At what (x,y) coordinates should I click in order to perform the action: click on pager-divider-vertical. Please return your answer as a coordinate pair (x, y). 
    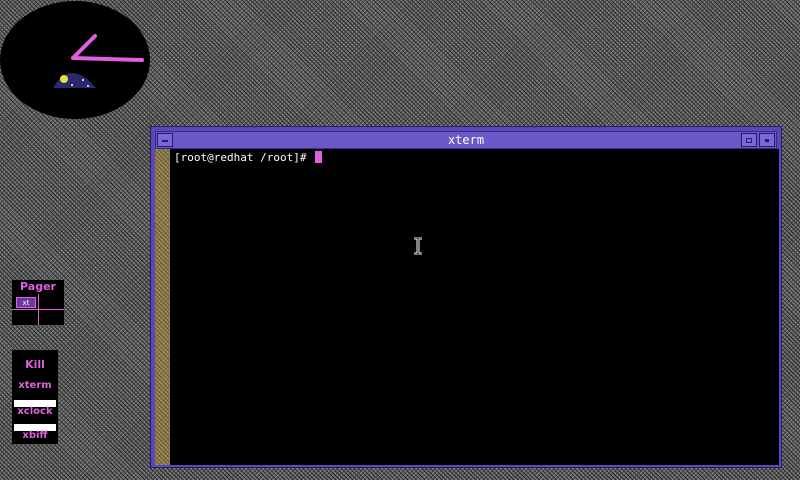
    Looking at the image, I should click on (38, 309).